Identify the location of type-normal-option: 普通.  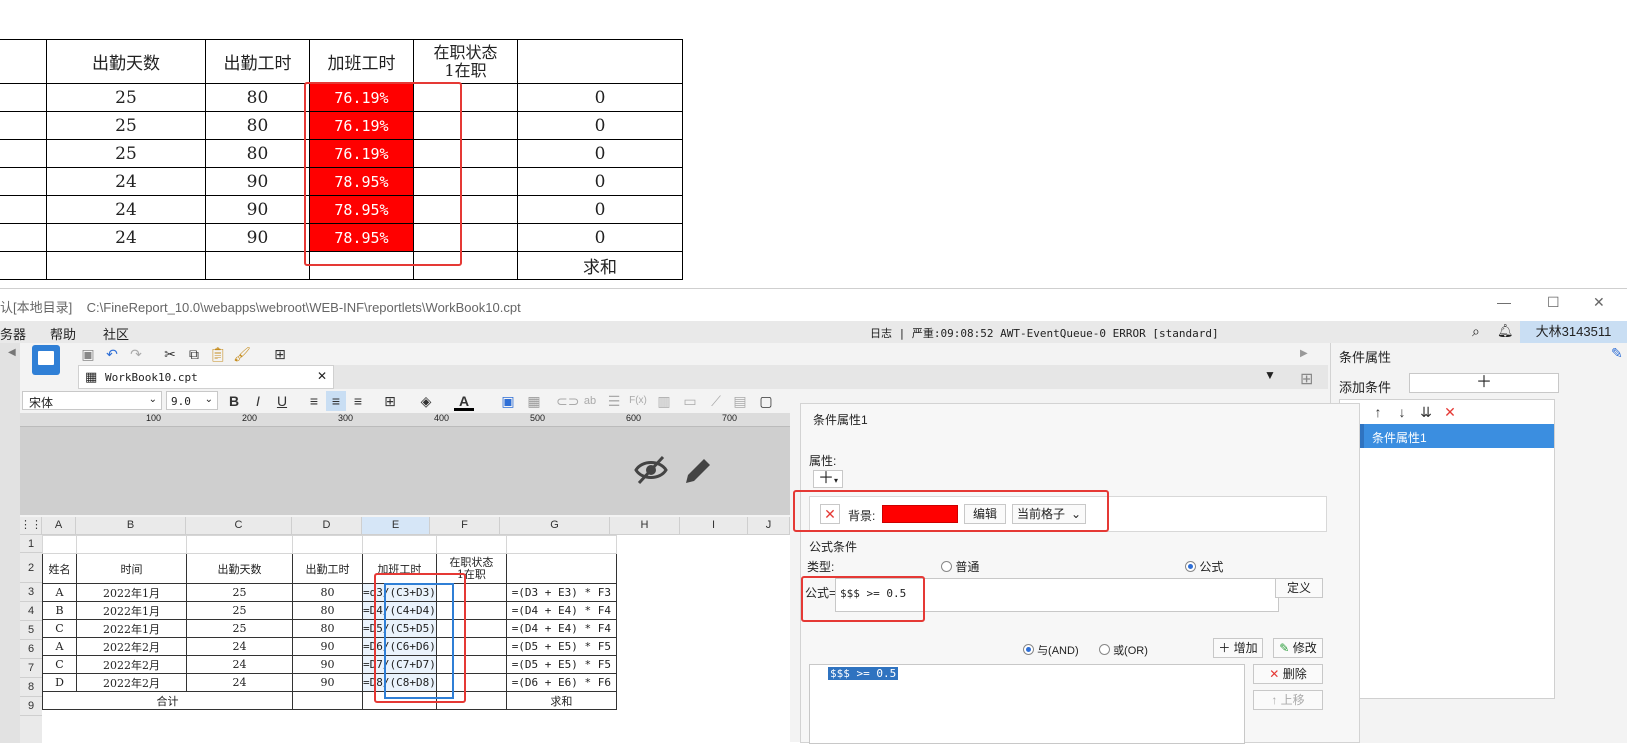
(960, 566).